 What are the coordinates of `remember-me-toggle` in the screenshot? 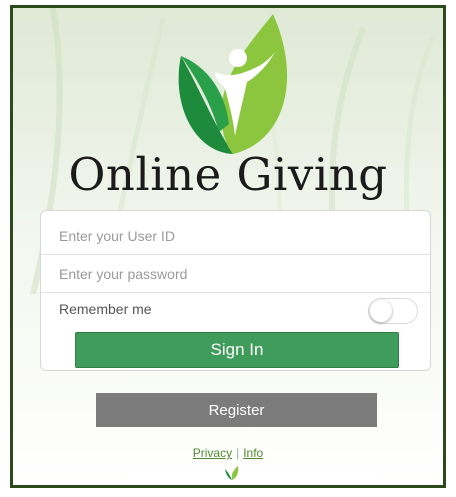 It's located at (393, 311).